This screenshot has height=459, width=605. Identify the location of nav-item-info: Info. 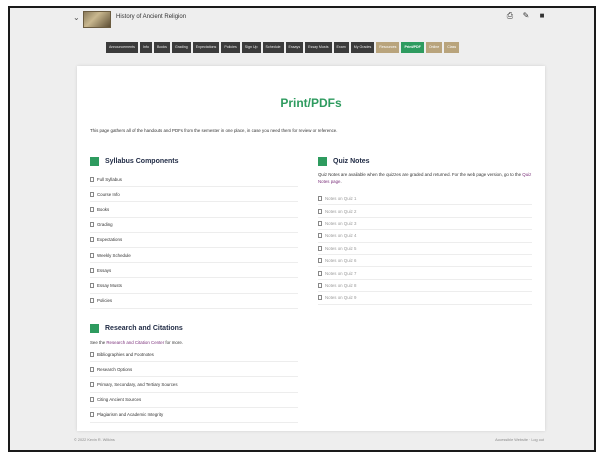
(145, 47).